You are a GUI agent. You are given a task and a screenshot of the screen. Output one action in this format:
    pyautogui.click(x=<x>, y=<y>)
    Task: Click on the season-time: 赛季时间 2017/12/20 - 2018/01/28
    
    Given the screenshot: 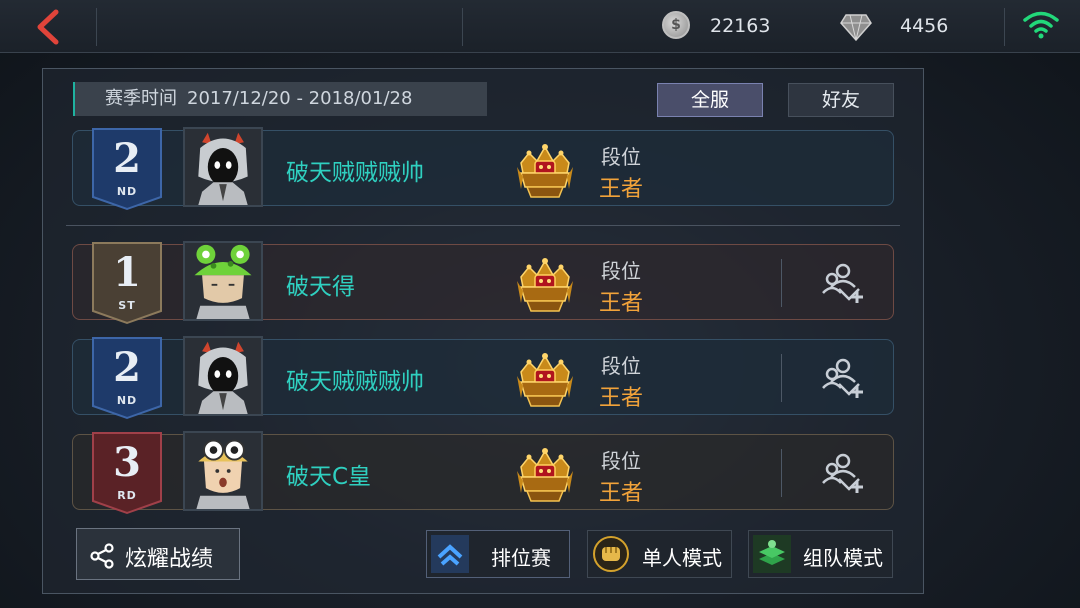 What is the action you would take?
    pyautogui.click(x=280, y=99)
    